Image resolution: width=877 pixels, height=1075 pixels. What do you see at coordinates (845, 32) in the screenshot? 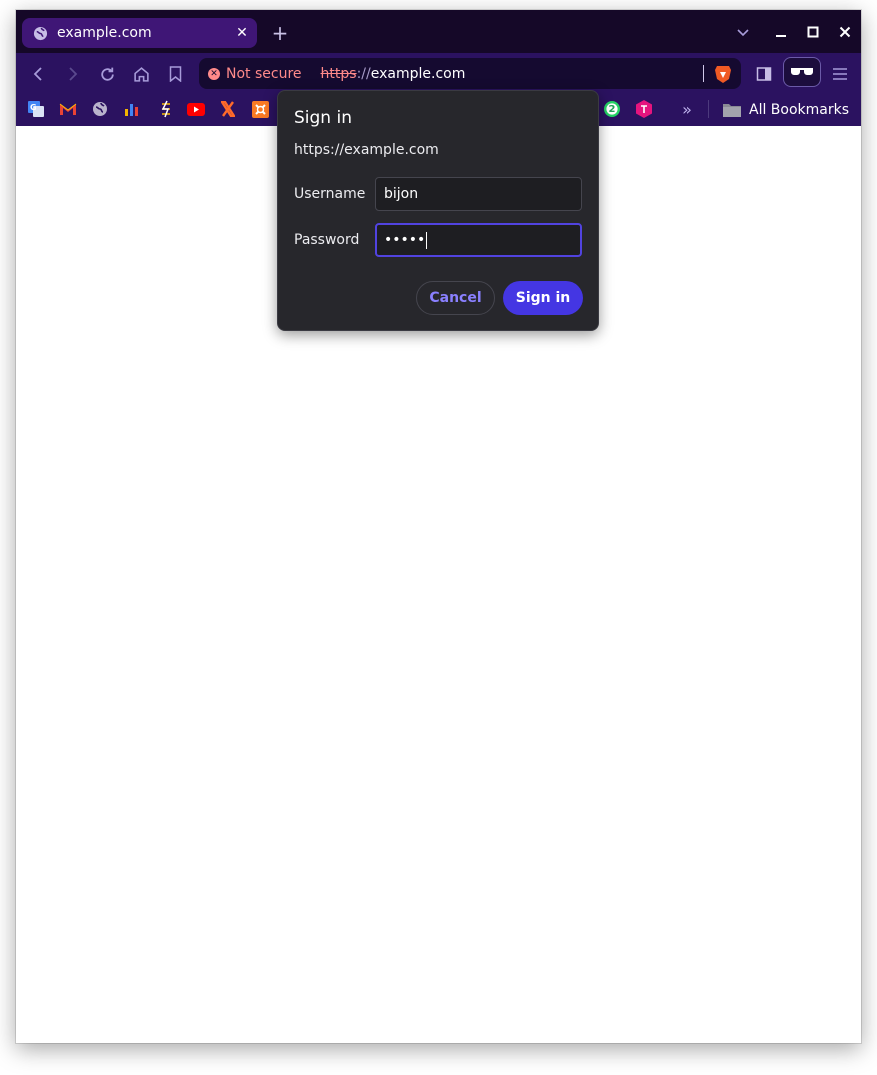
I see `close-window-icon` at bounding box center [845, 32].